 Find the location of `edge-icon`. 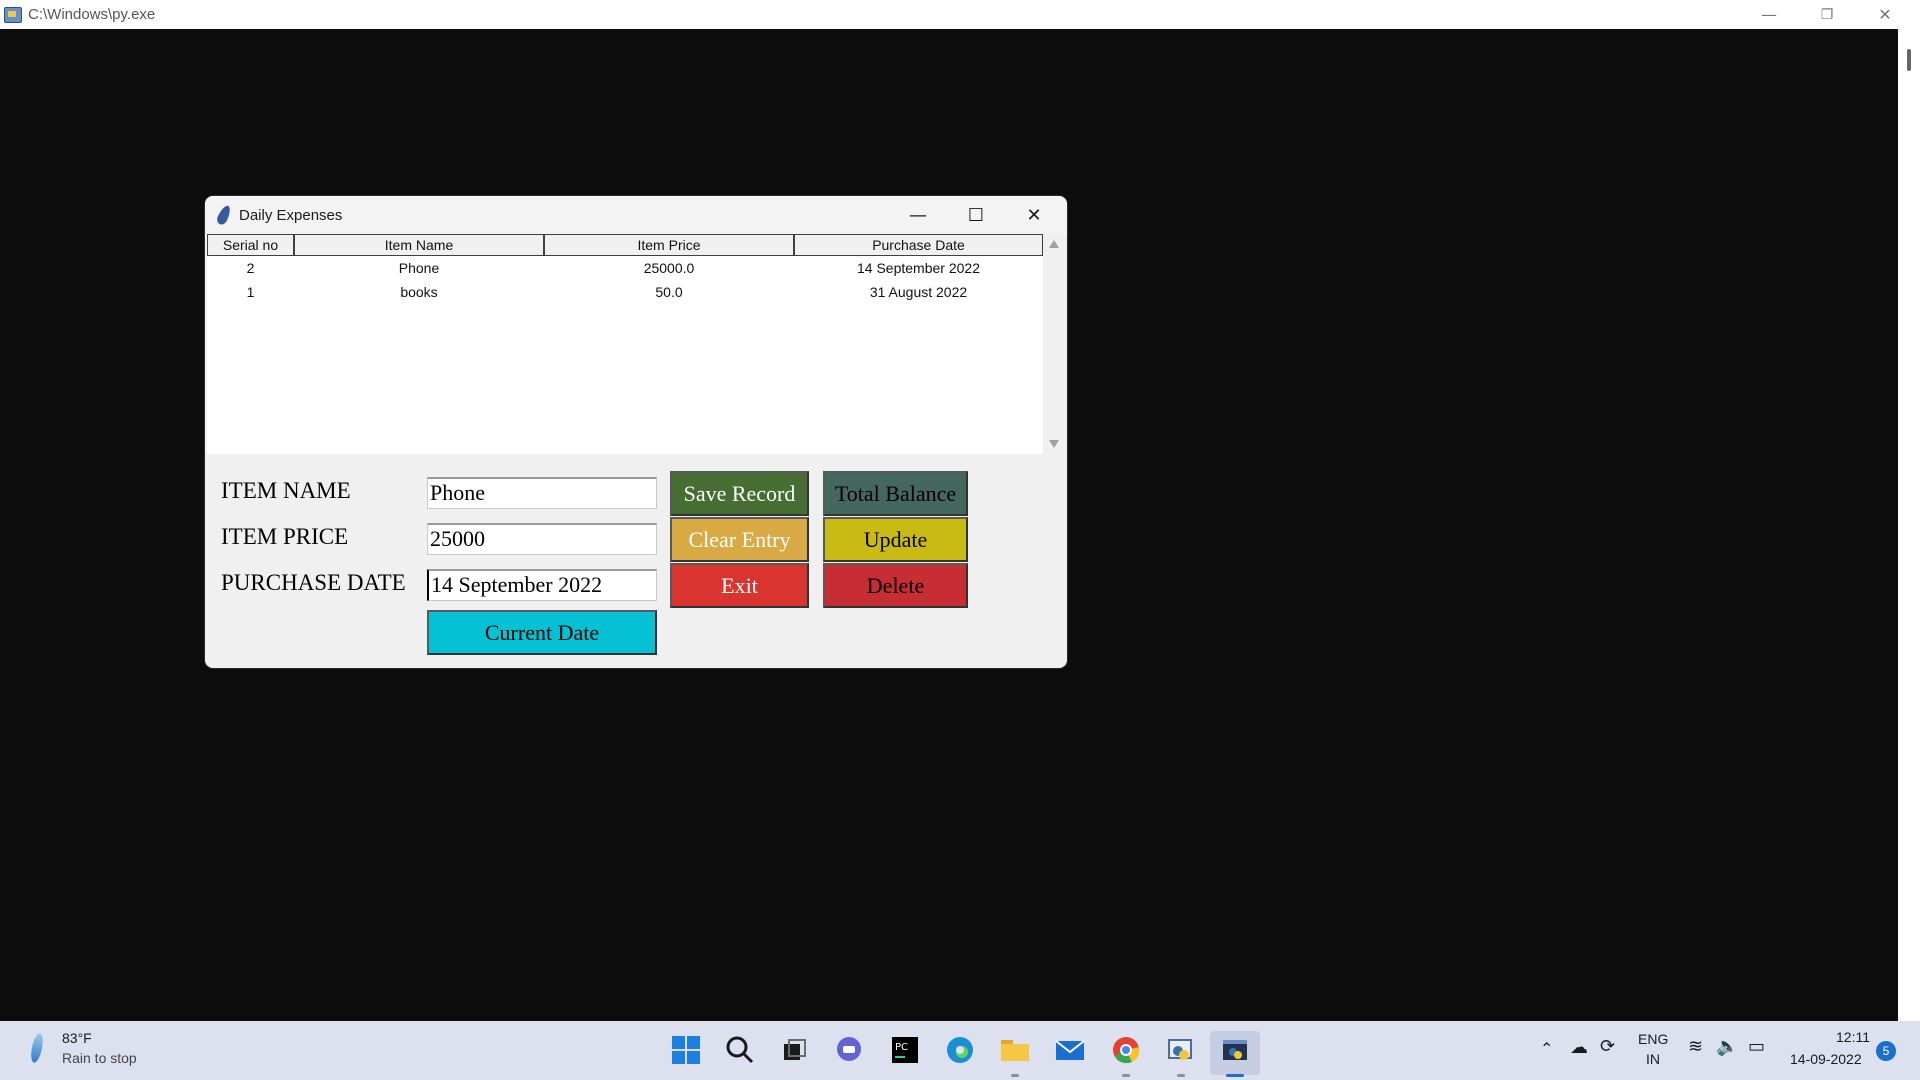

edge-icon is located at coordinates (960, 1050).